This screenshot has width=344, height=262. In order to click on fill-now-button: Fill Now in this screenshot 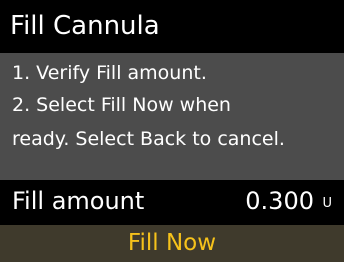, I will do `click(172, 243)`.